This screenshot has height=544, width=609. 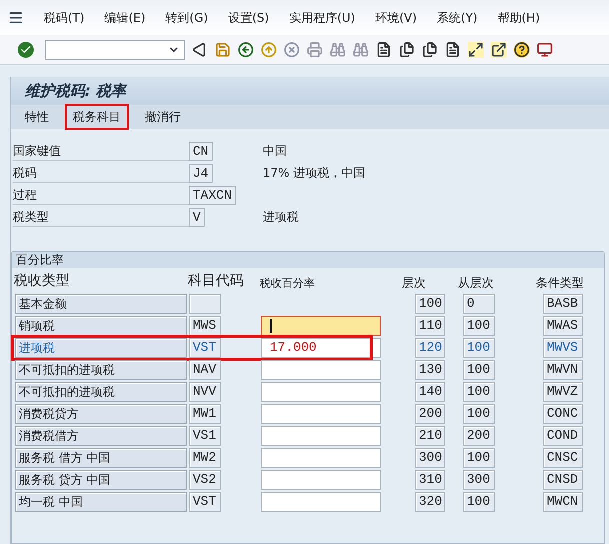 What do you see at coordinates (414, 283) in the screenshot?
I see `column-header: 层次` at bounding box center [414, 283].